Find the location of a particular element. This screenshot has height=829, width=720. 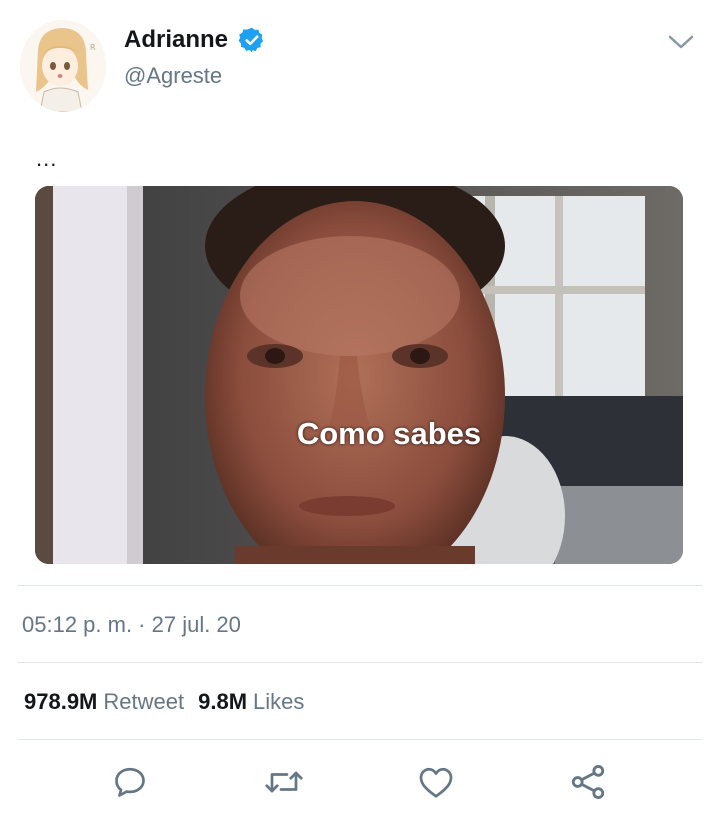

avatar: R is located at coordinates (63, 66).